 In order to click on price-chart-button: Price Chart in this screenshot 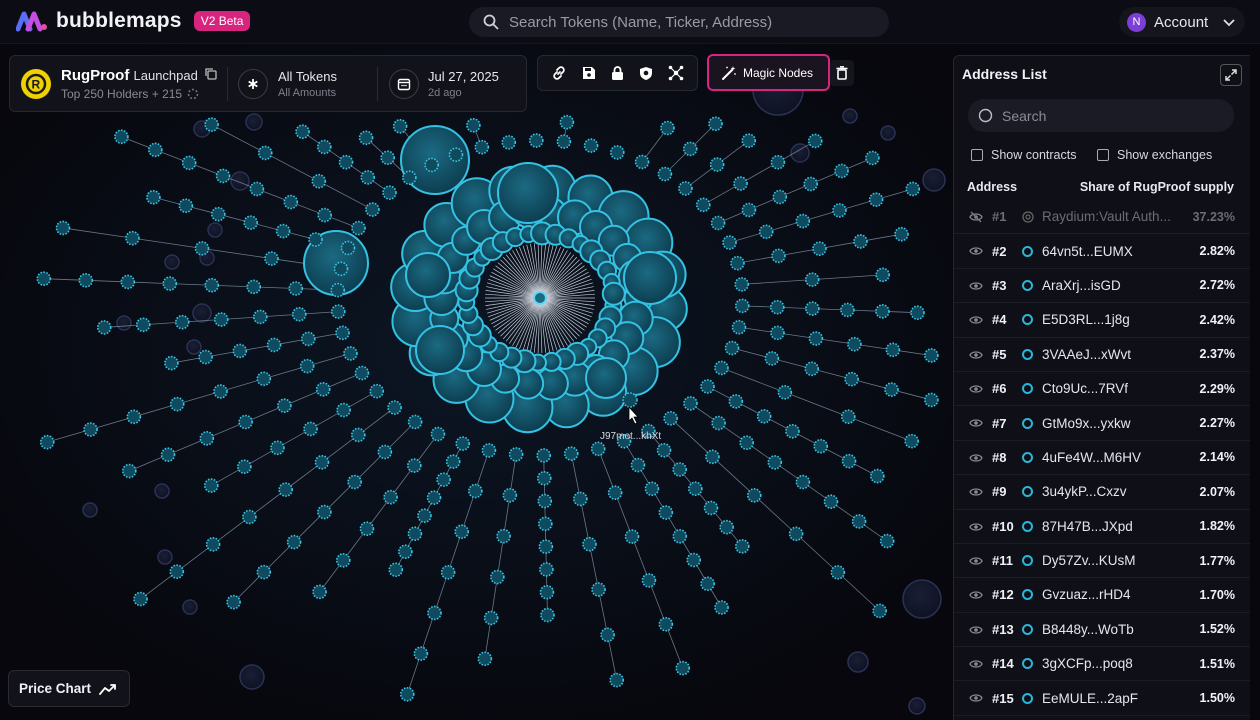, I will do `click(69, 688)`.